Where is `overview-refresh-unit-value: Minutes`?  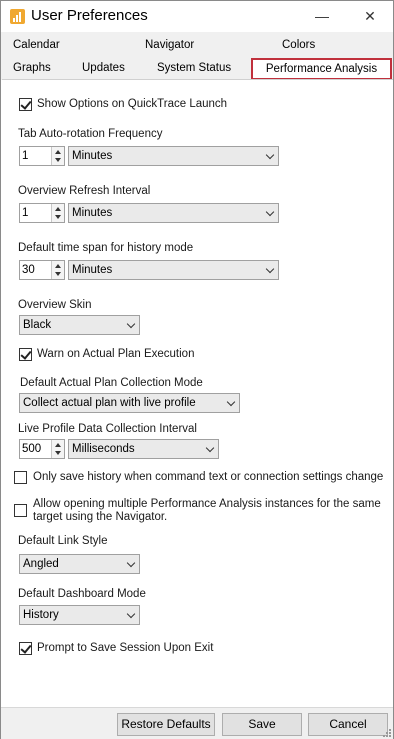 overview-refresh-unit-value: Minutes is located at coordinates (92, 213).